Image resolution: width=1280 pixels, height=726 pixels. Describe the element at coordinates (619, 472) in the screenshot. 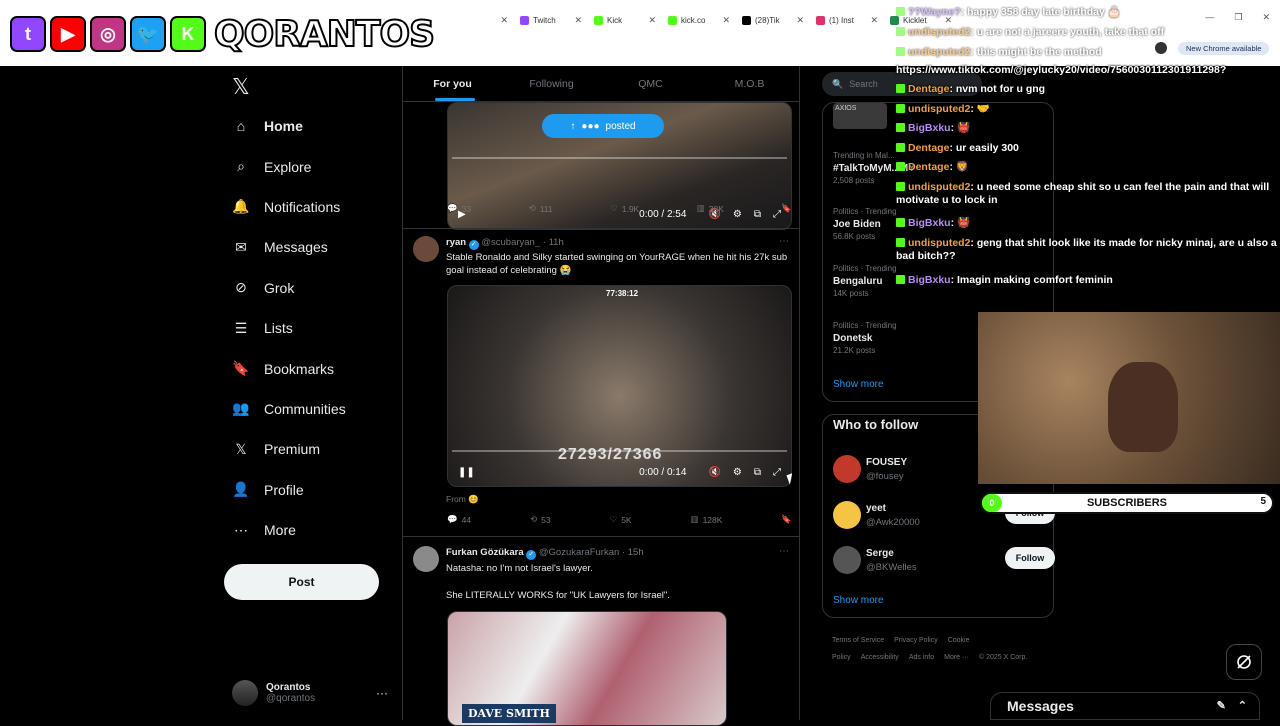

I see `video-controls: ❚❚ 0:00 / 0:14 🔇 ⚙ ⧉ ⤢` at that location.